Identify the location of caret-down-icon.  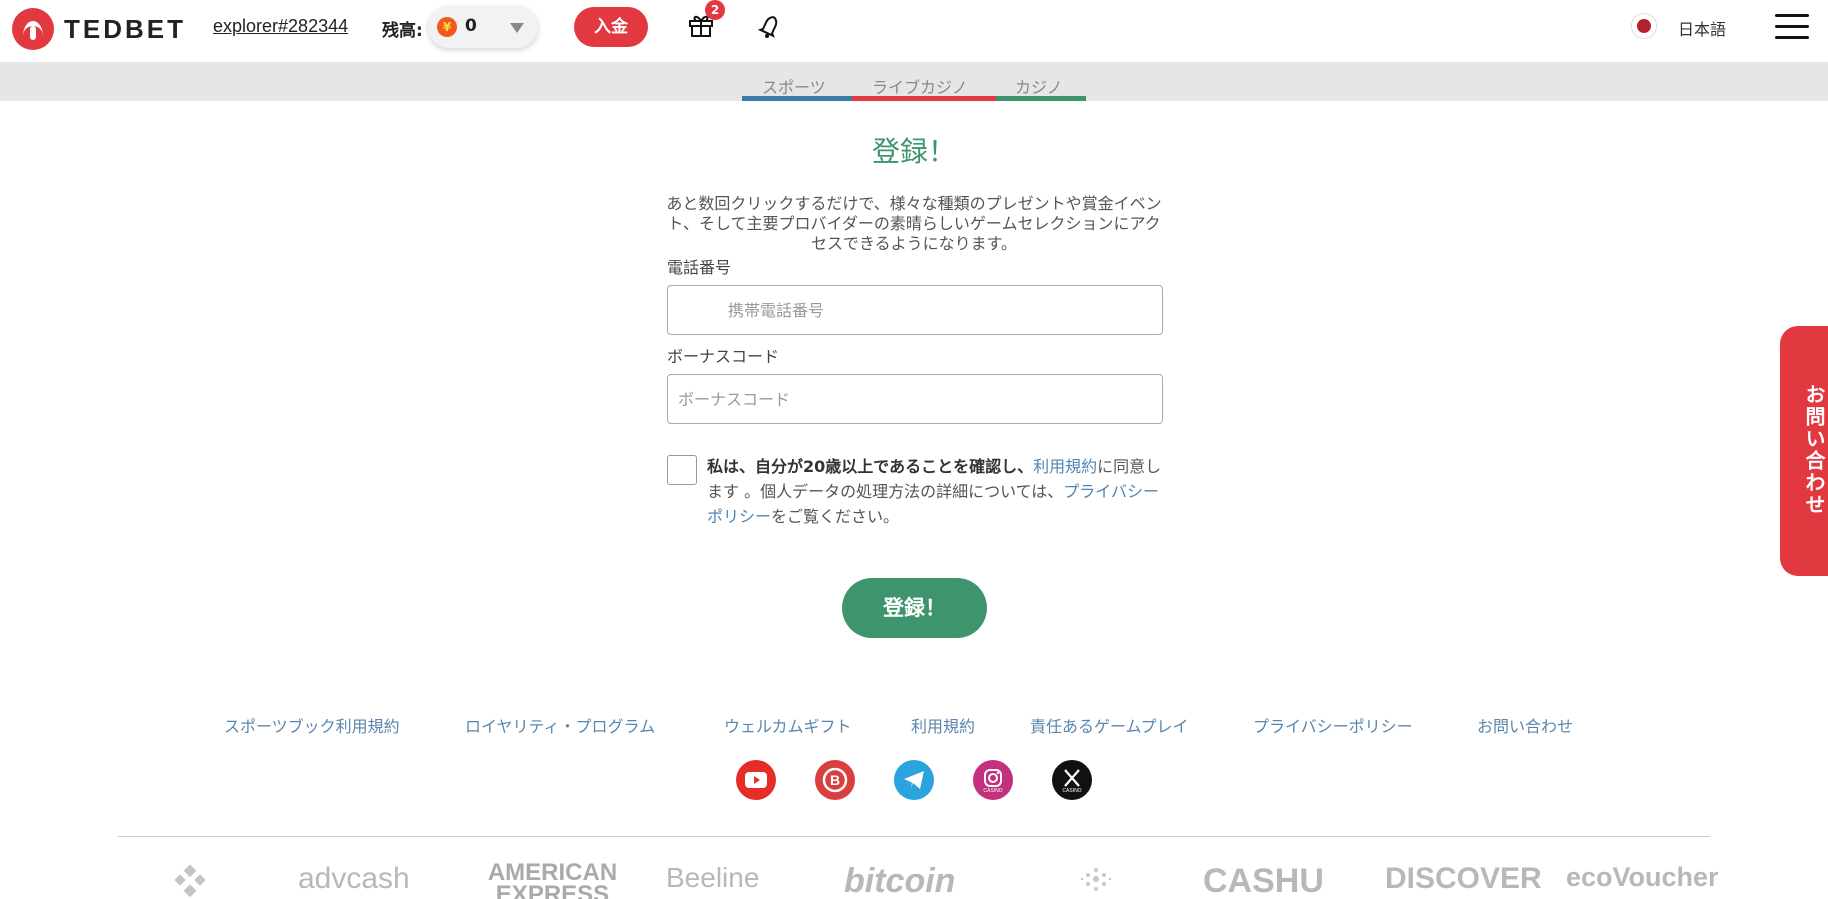
(517, 28).